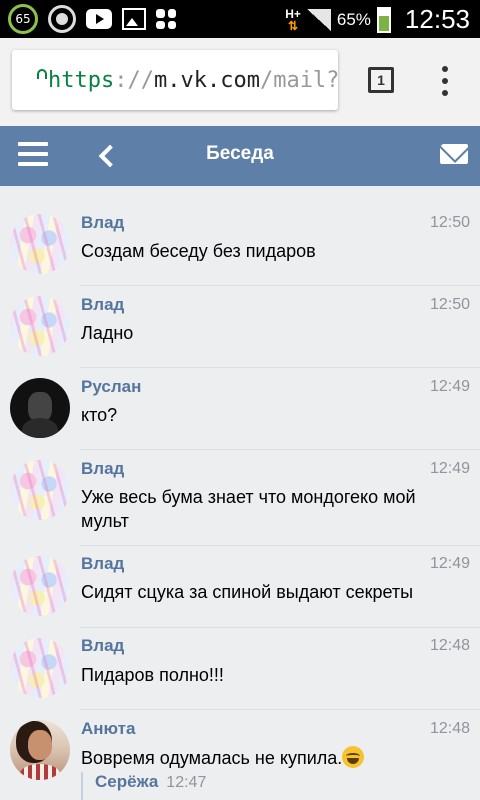 Image resolution: width=480 pixels, height=800 pixels. I want to click on message-item: Влад 12:48 Пидаров полно!!!, so click(240, 669).